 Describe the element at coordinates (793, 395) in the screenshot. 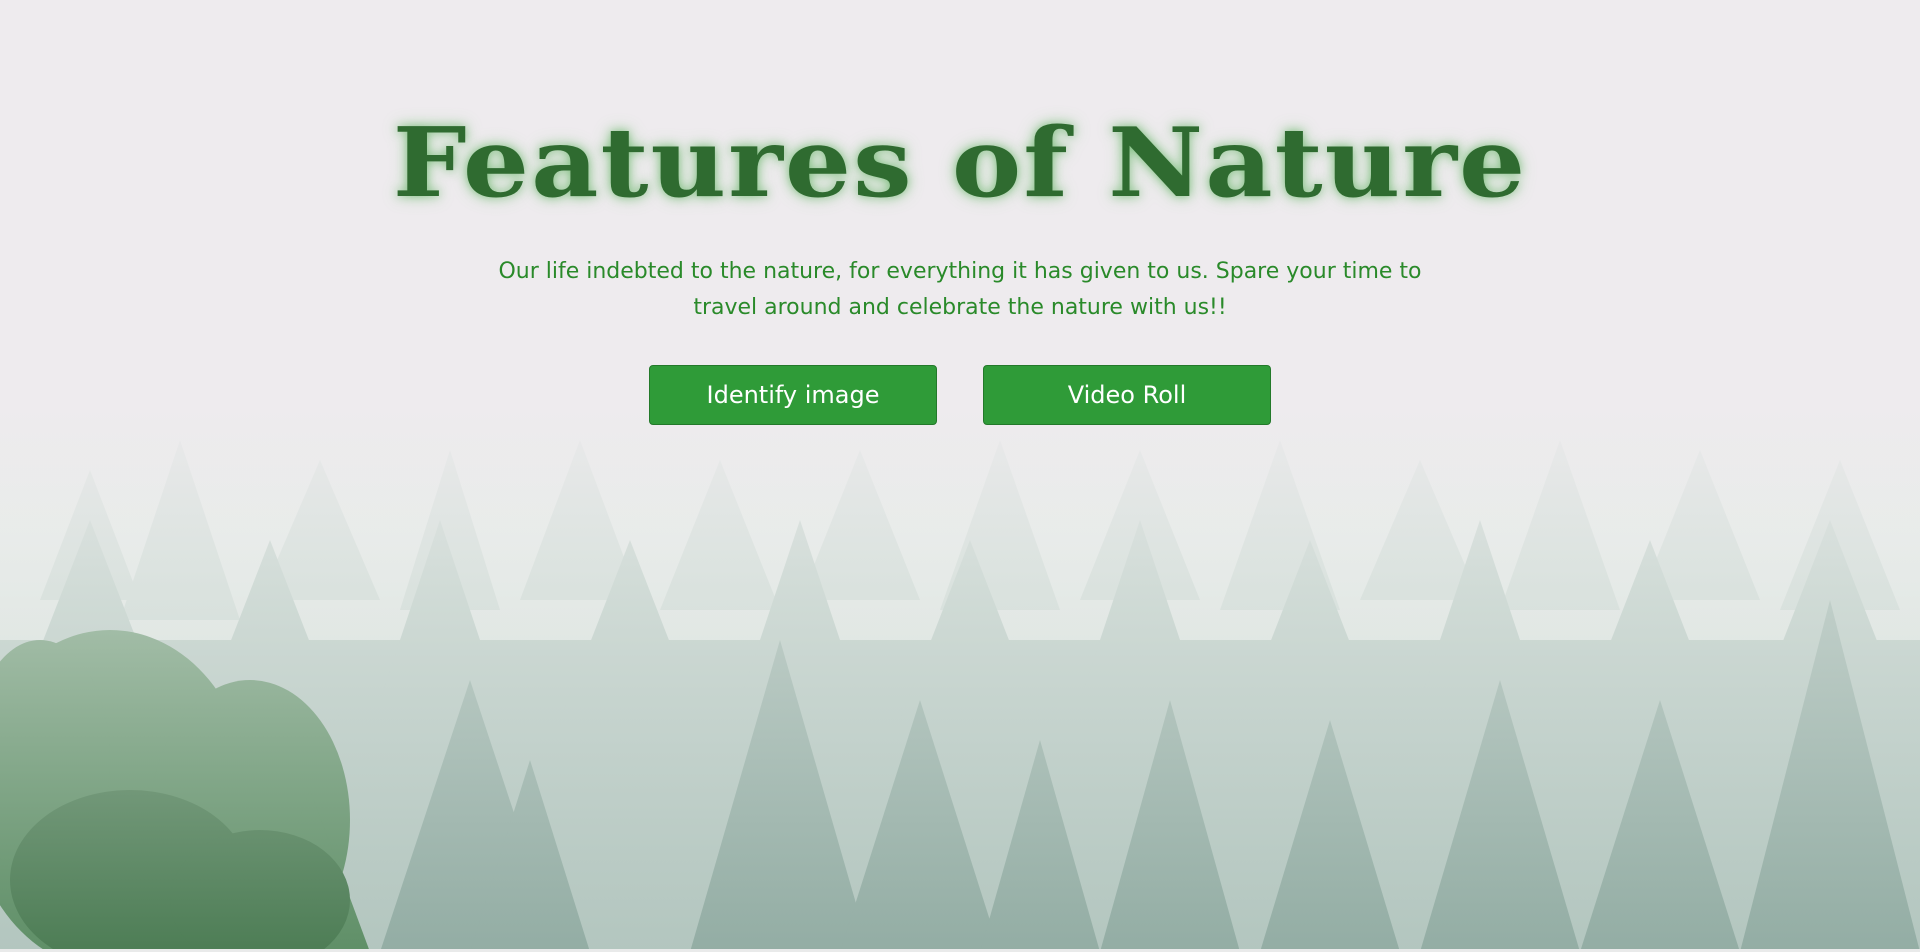

I see `identify-image-button: Identify image` at that location.